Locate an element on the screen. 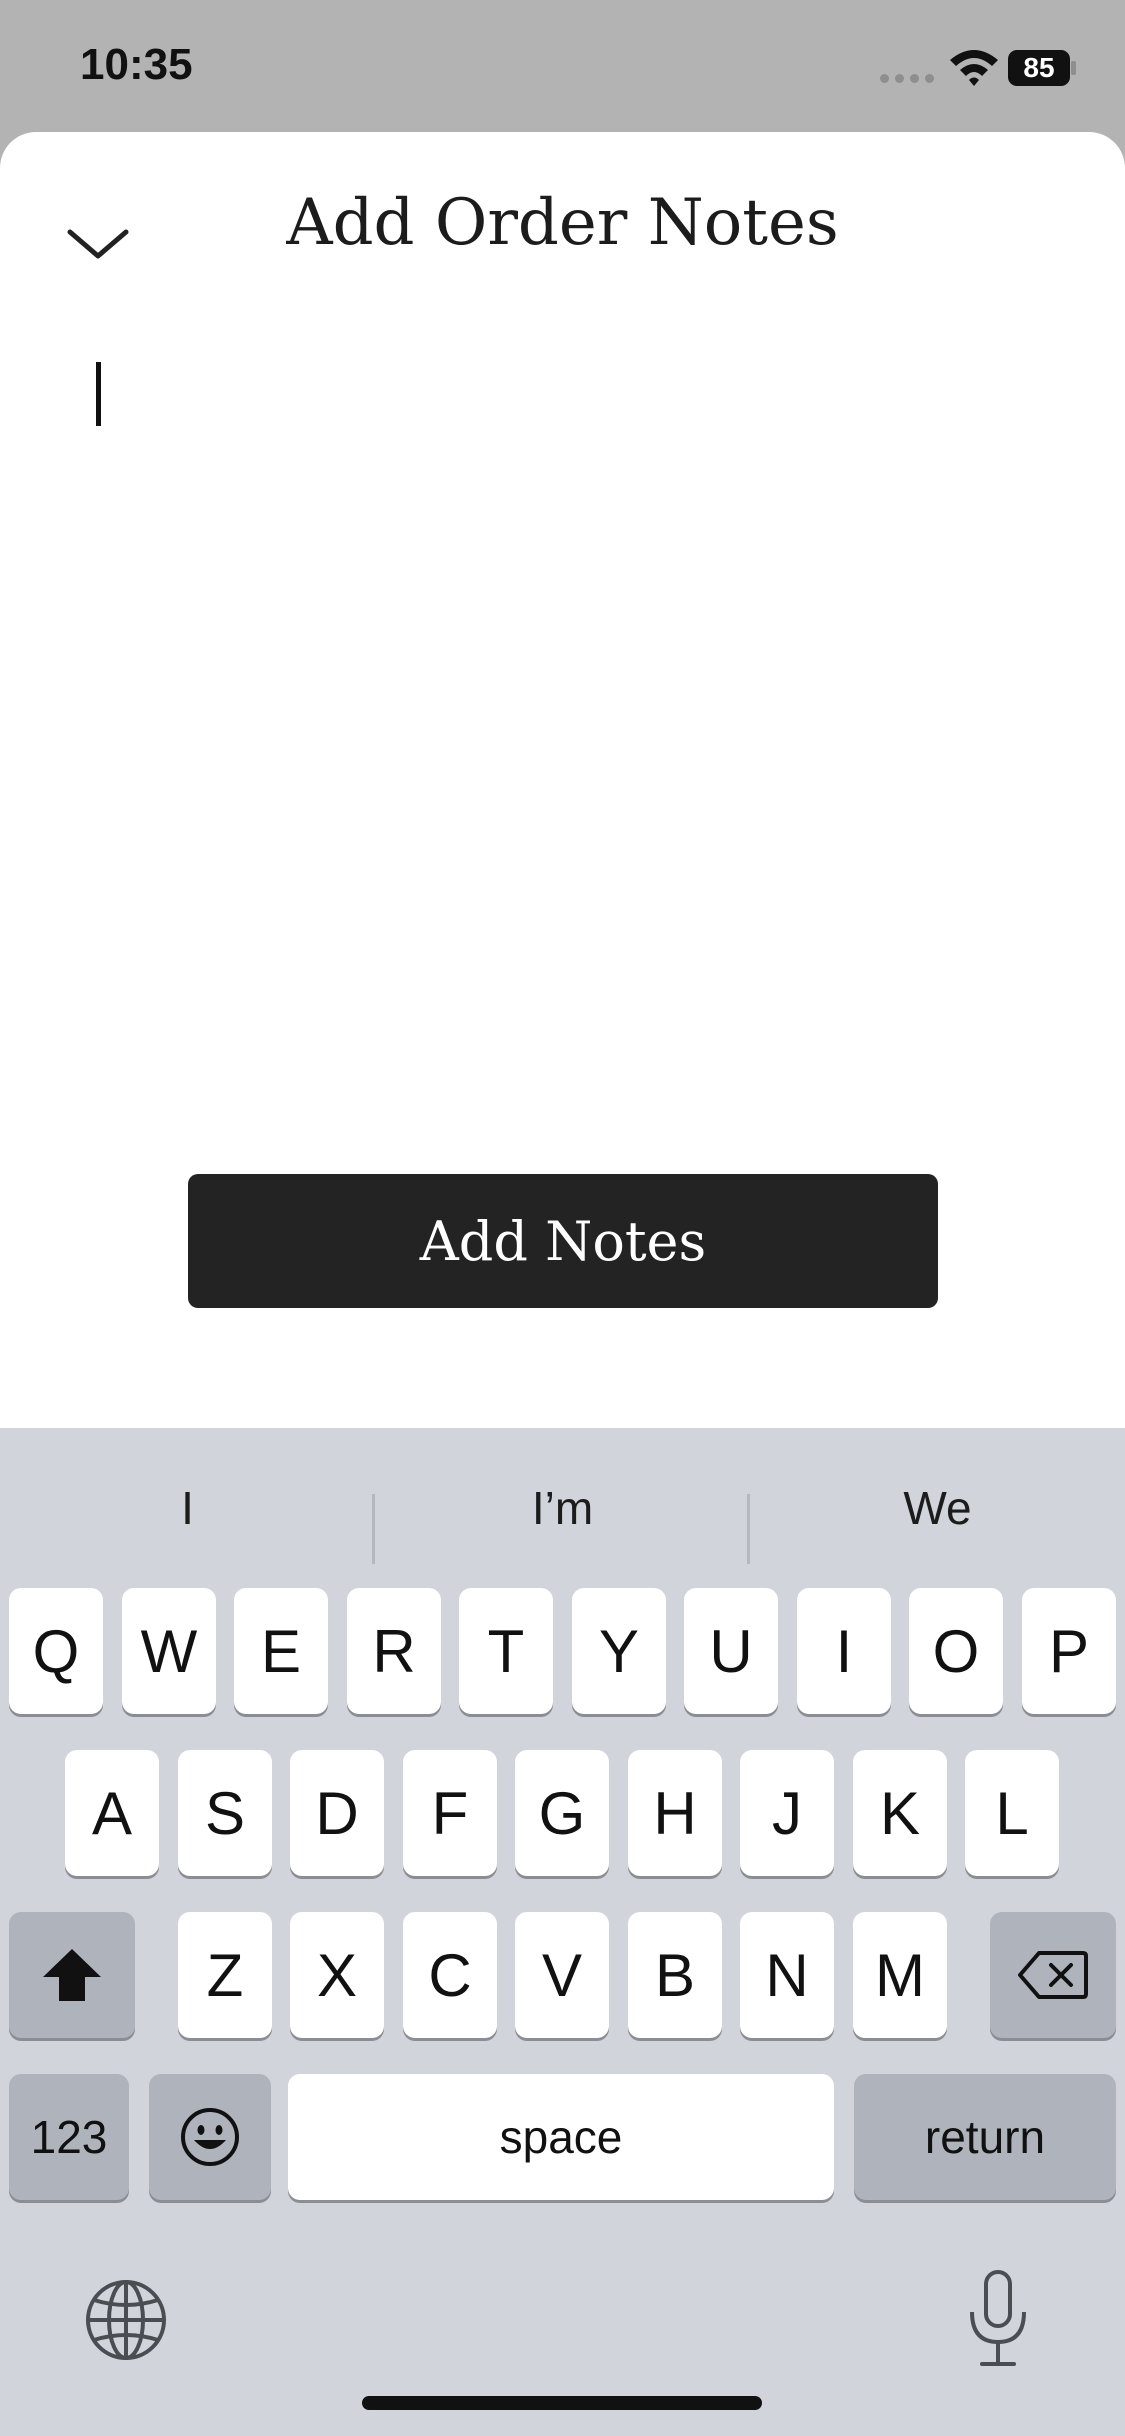  shift-key is located at coordinates (72, 1975).